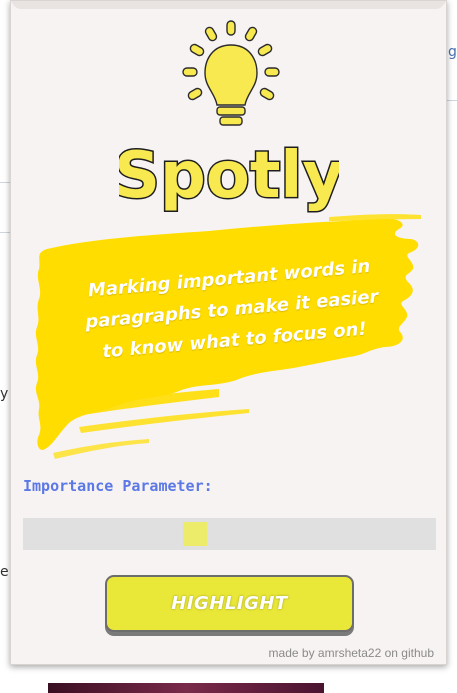 This screenshot has width=457, height=693. Describe the element at coordinates (118, 486) in the screenshot. I see `importance-parameter-label: Importance Parameter:` at that location.